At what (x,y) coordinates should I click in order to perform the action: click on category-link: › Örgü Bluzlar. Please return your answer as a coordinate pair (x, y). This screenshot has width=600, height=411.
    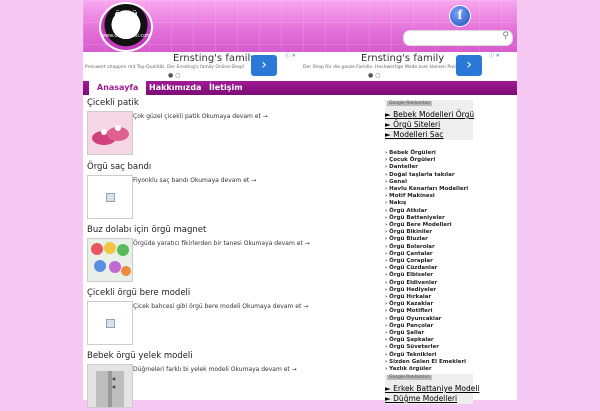
    Looking at the image, I should click on (406, 239).